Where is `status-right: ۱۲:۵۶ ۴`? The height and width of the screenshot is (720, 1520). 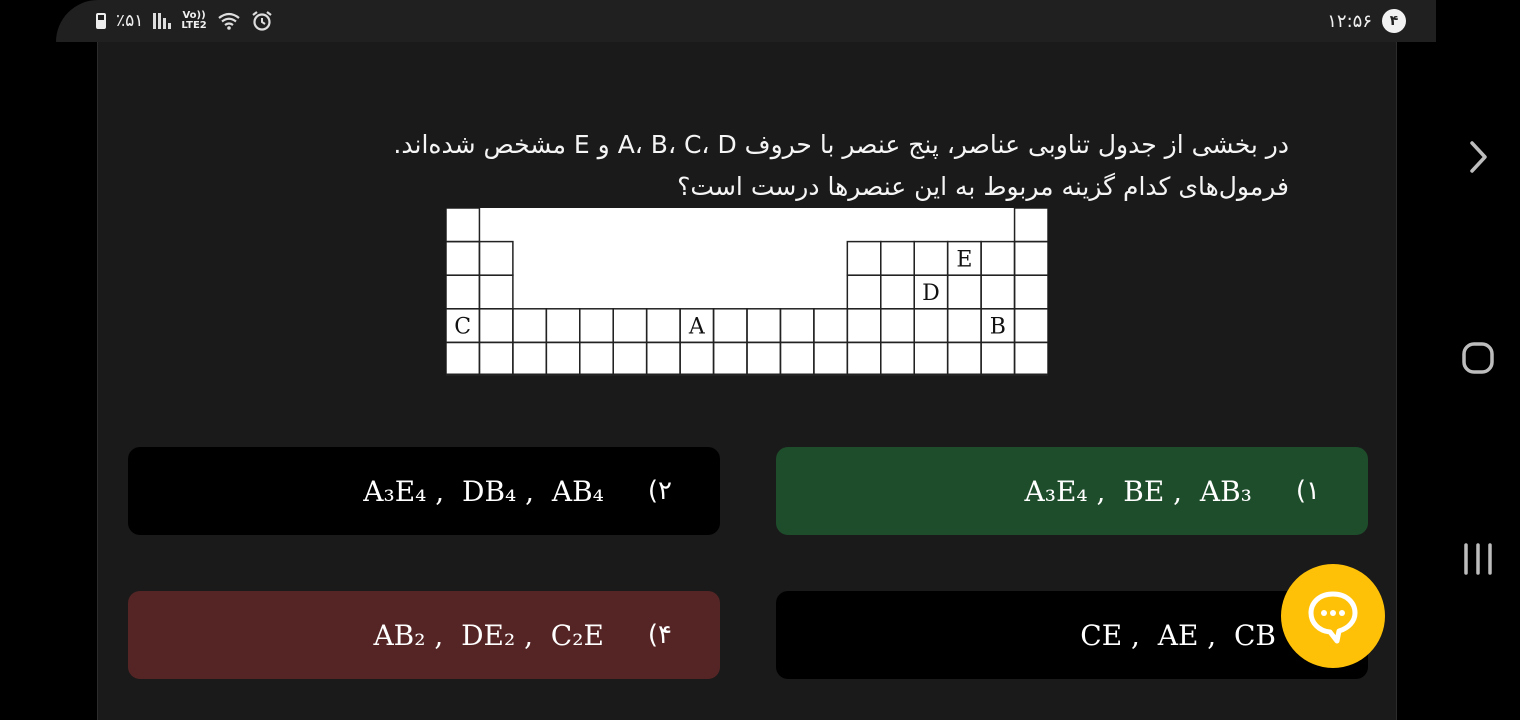 status-right: ۱۲:۵۶ ۴ is located at coordinates (1366, 21).